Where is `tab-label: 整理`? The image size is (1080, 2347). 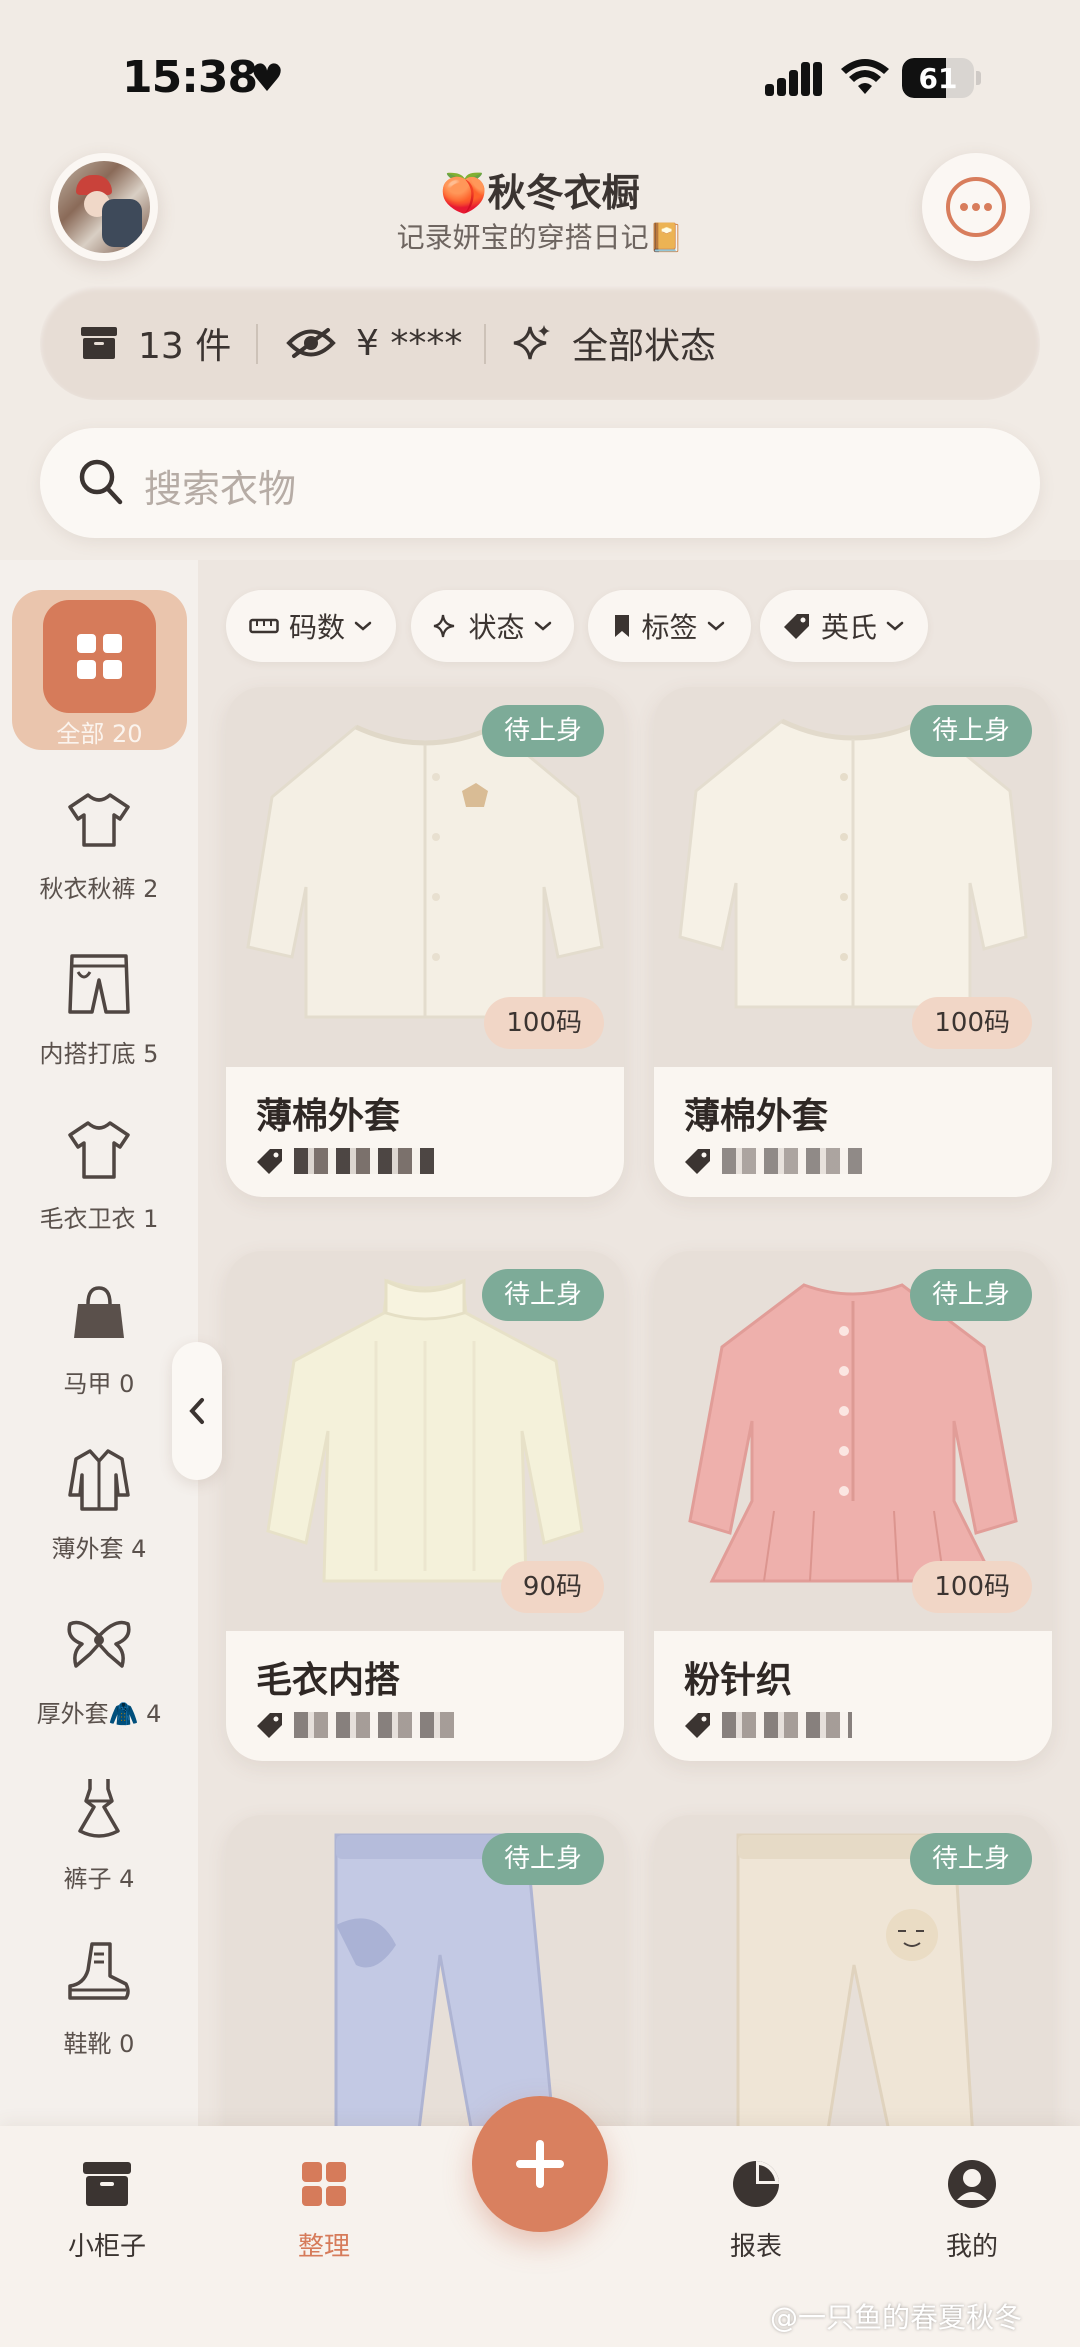 tab-label: 整理 is located at coordinates (323, 2247).